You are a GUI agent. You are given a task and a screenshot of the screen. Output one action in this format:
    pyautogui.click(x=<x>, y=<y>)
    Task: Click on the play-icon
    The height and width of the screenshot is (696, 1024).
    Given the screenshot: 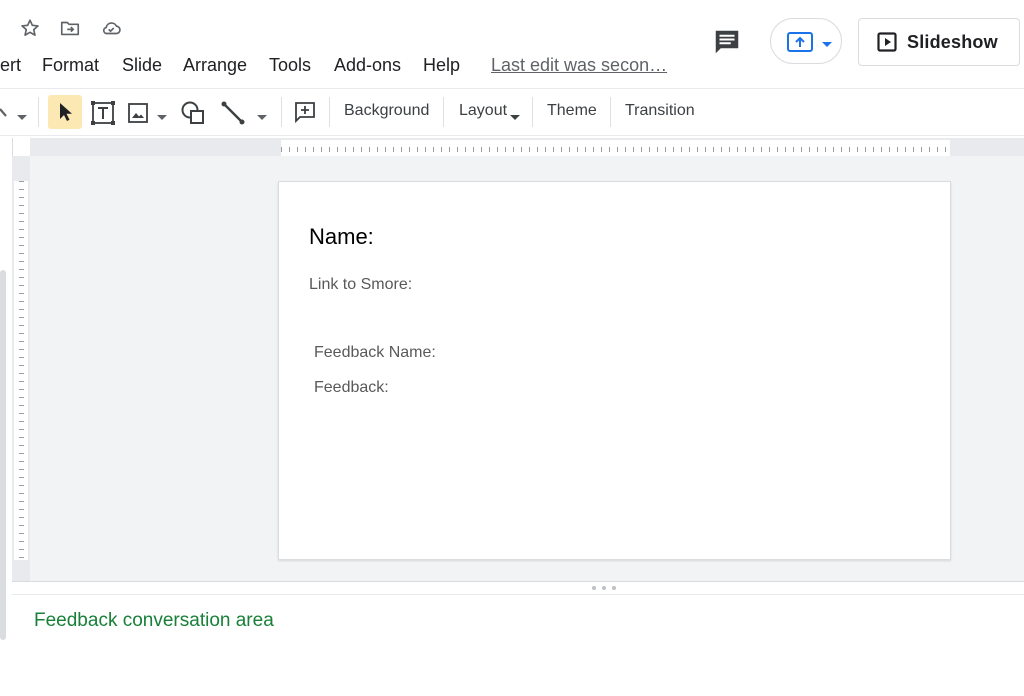 What is the action you would take?
    pyautogui.click(x=887, y=42)
    